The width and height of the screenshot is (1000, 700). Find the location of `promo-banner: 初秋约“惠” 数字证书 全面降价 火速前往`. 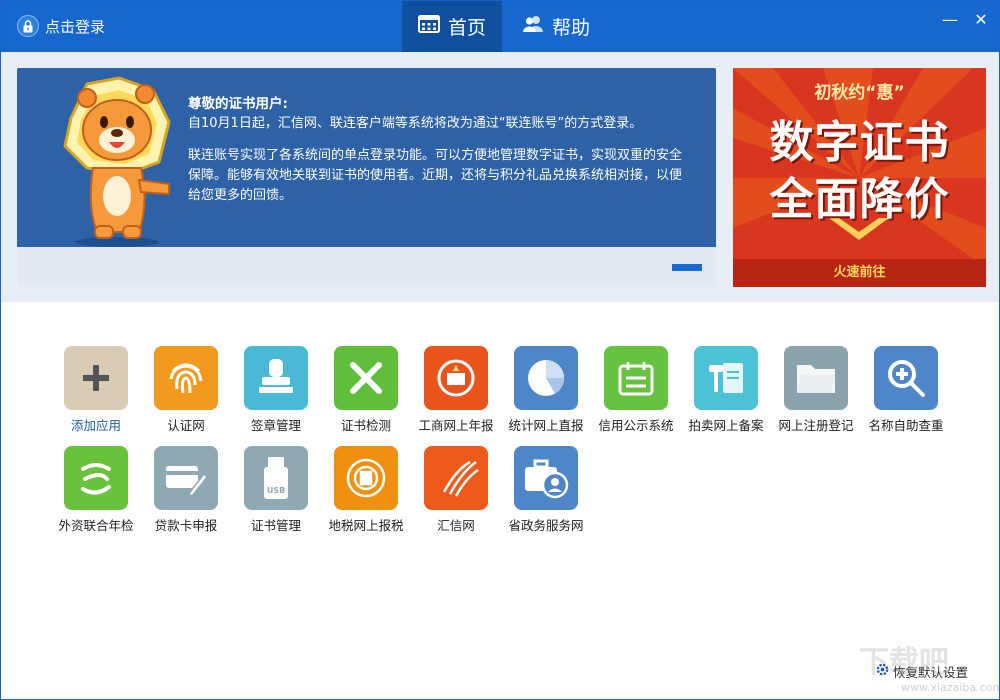

promo-banner: 初秋约“惠” 数字证书 全面降价 火速前往 is located at coordinates (859, 177).